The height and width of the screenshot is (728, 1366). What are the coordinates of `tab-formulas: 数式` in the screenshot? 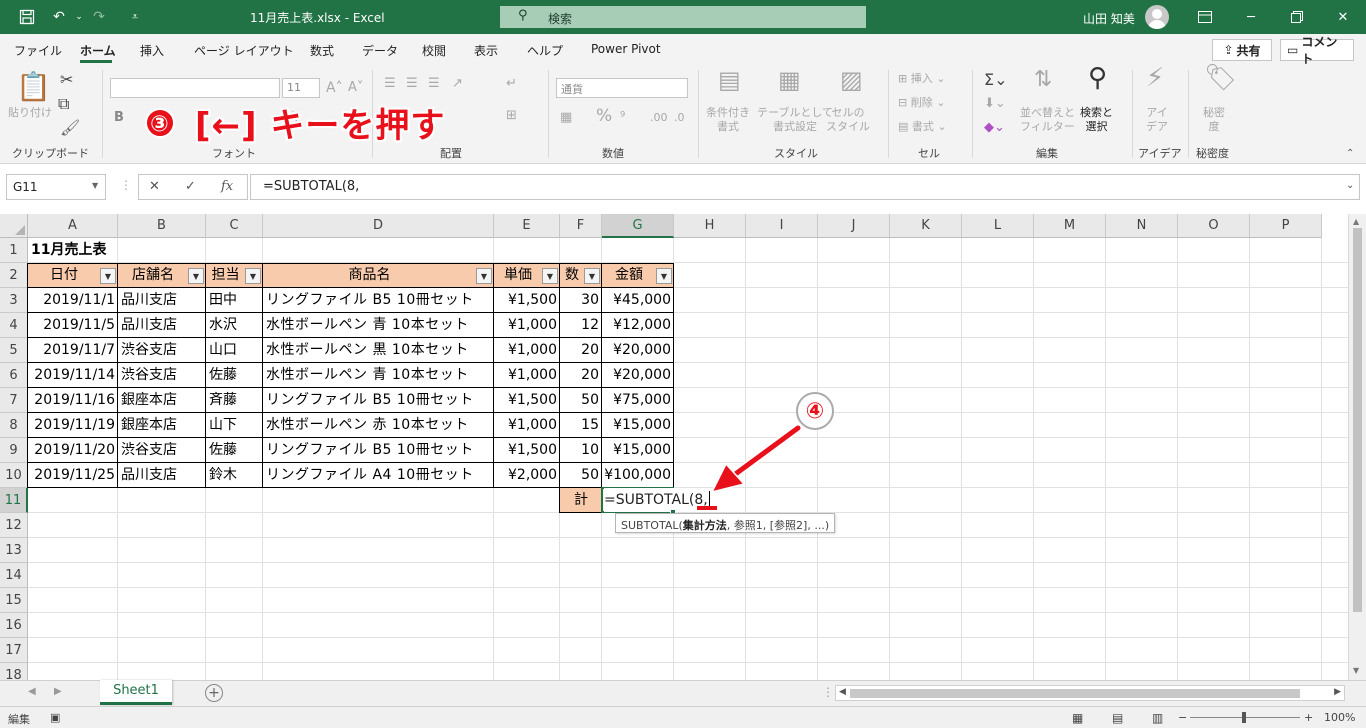 It's located at (322, 50).